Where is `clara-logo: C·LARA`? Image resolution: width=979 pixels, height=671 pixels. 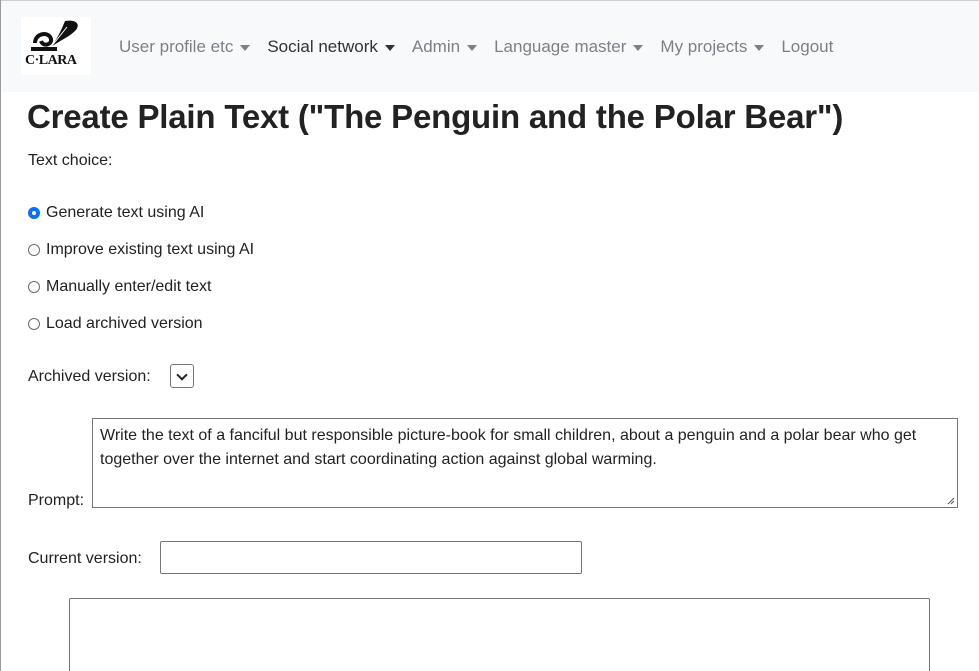 clara-logo: C·LARA is located at coordinates (56, 46).